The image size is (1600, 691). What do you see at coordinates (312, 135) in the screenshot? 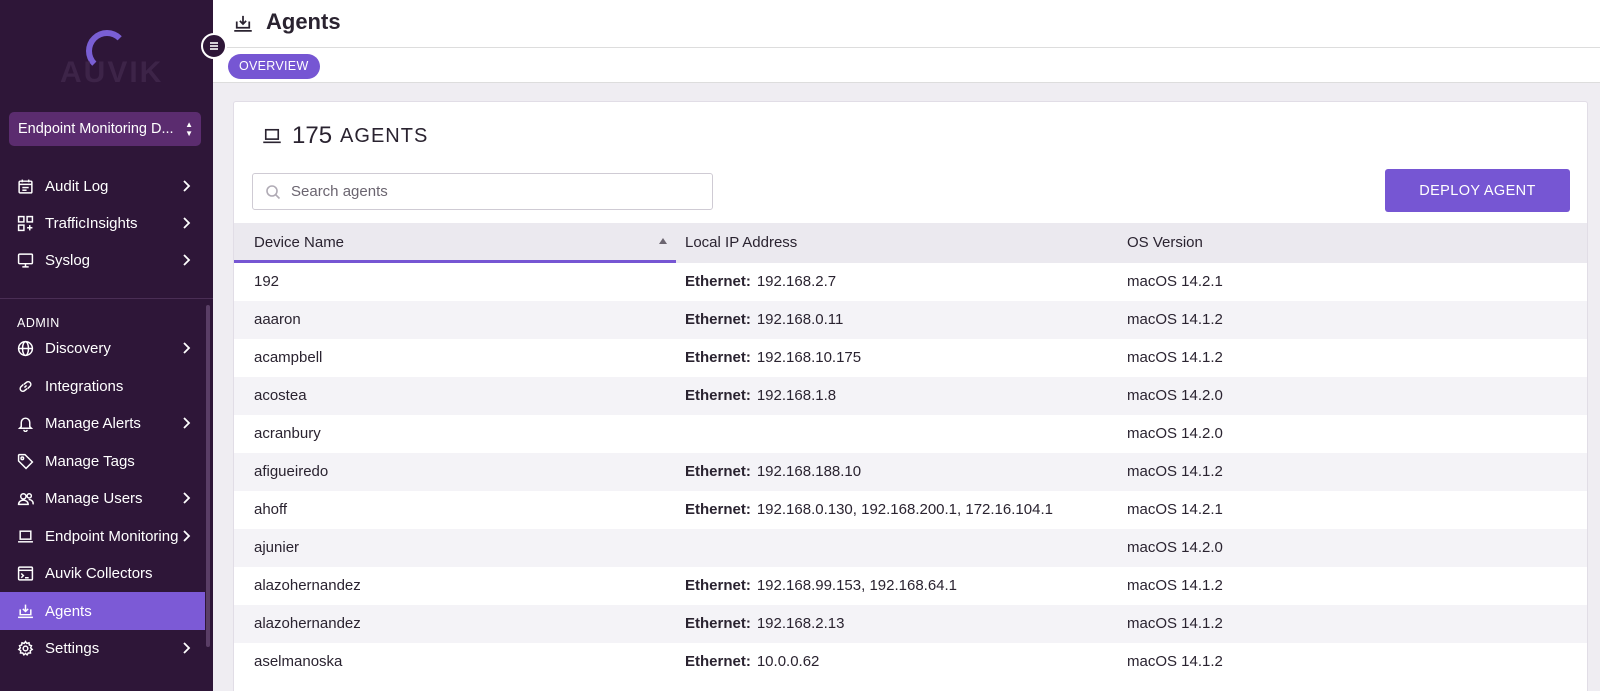
I see `agents-count: 175` at bounding box center [312, 135].